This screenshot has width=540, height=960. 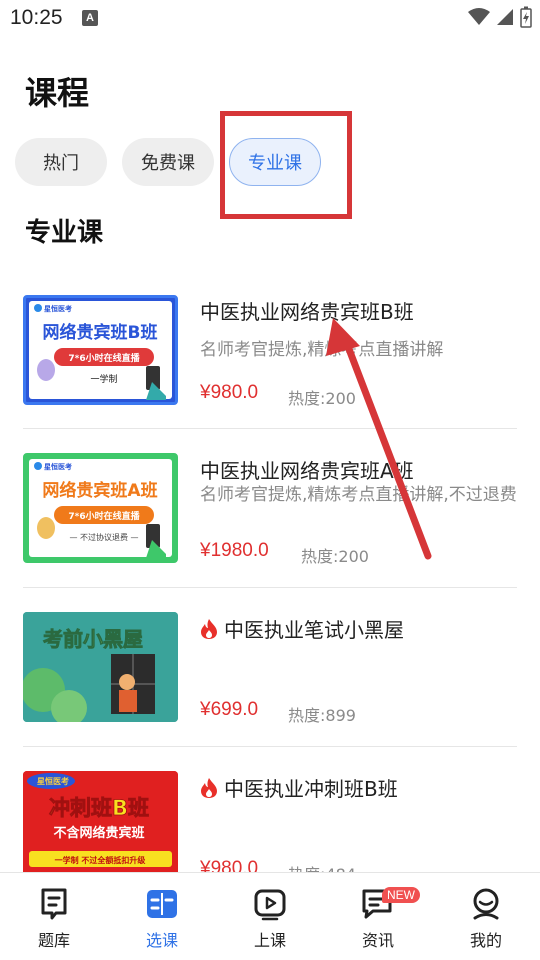 I want to click on new-badge: NEW, so click(x=401, y=895).